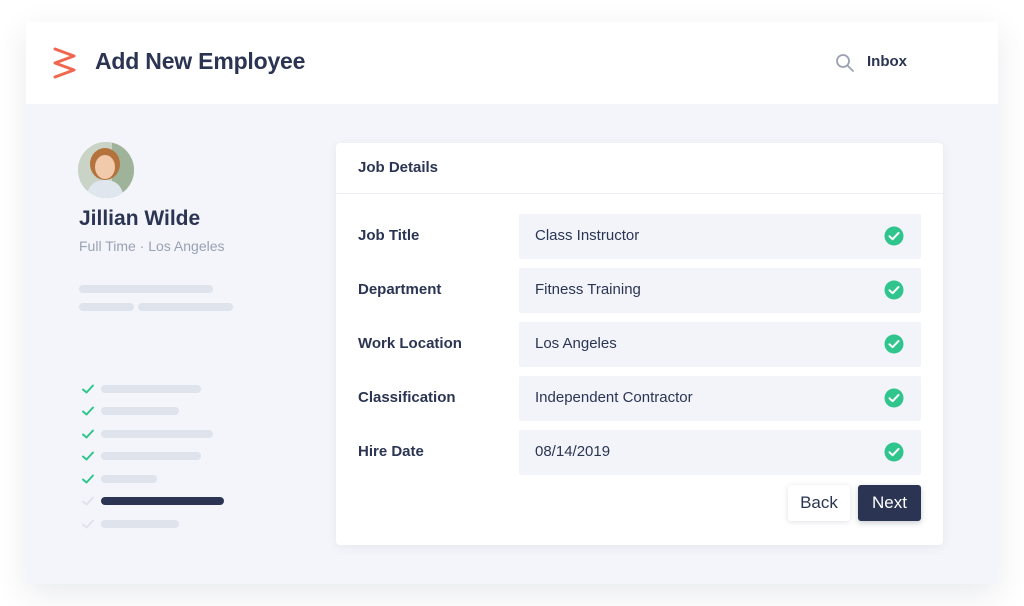  I want to click on hire-date-value: 08/14/2019, so click(573, 451).